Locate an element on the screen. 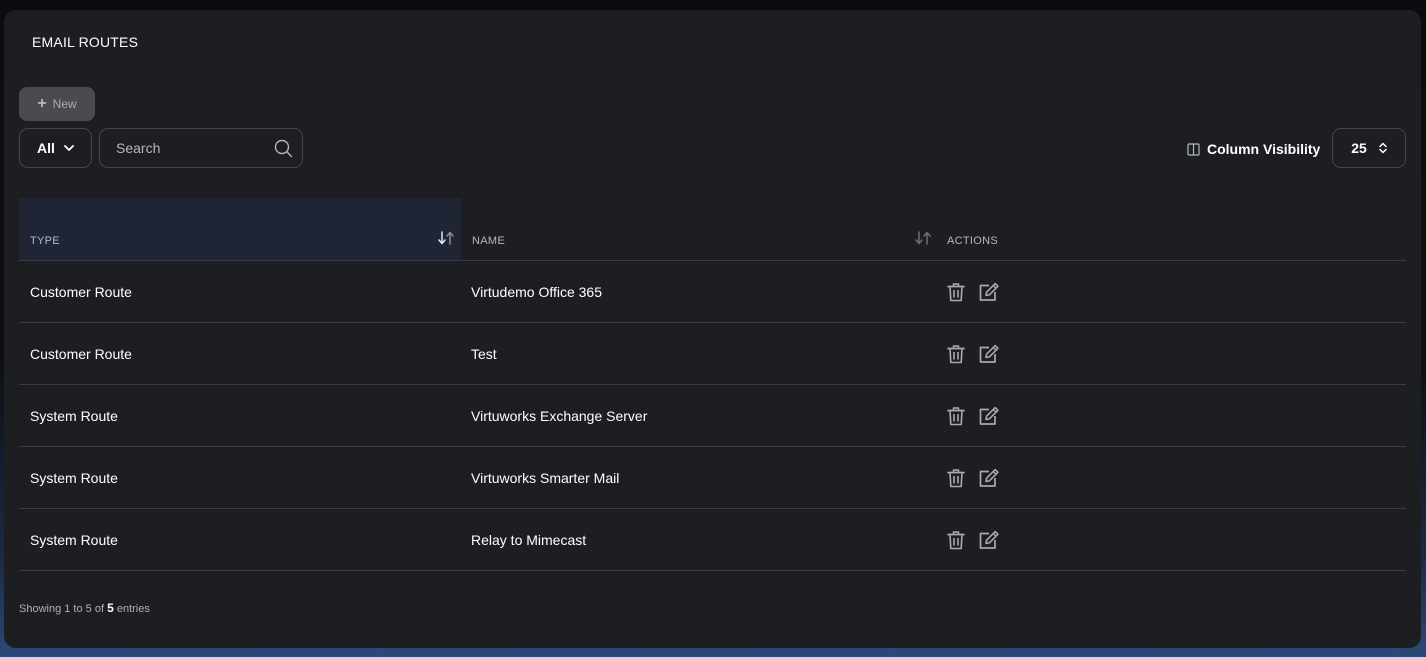  chevron-down-icon is located at coordinates (69, 147).